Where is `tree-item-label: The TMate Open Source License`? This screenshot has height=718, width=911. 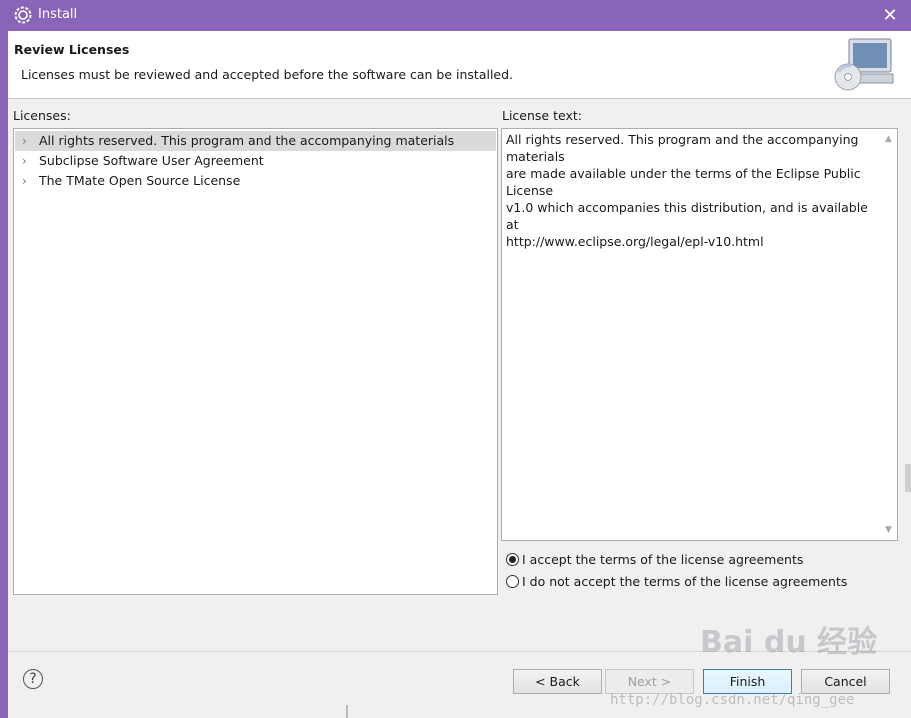
tree-item-label: The TMate Open Source License is located at coordinates (140, 180).